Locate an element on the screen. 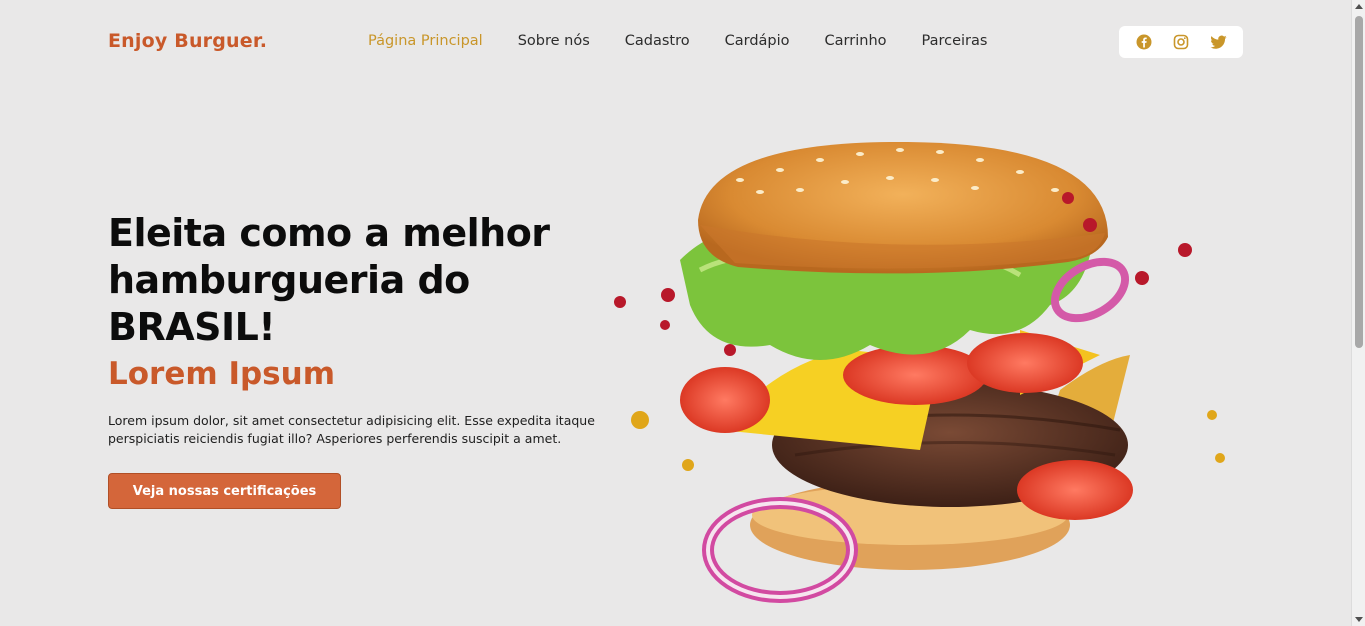 The image size is (1365, 626). instagram-icon is located at coordinates (1181, 42).